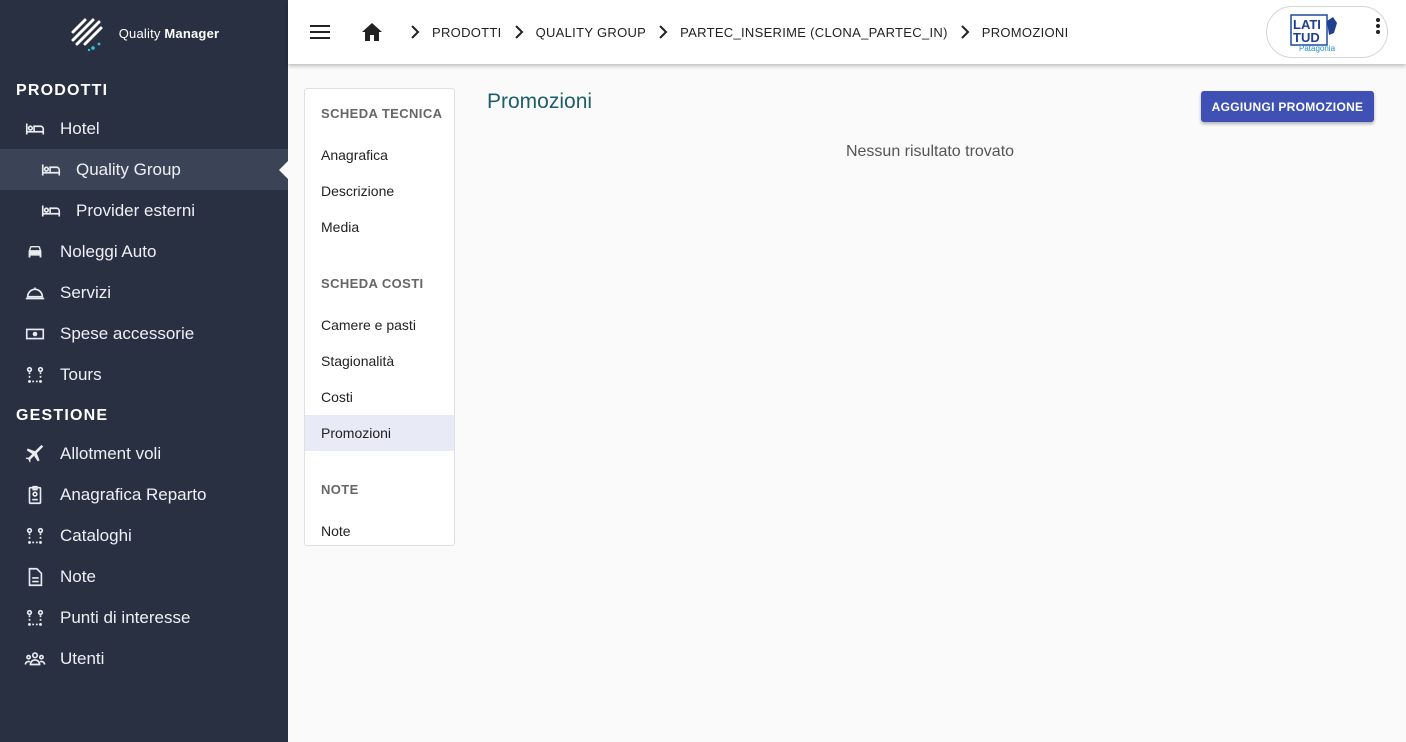 The image size is (1406, 742). What do you see at coordinates (35, 659) in the screenshot?
I see `group-icon` at bounding box center [35, 659].